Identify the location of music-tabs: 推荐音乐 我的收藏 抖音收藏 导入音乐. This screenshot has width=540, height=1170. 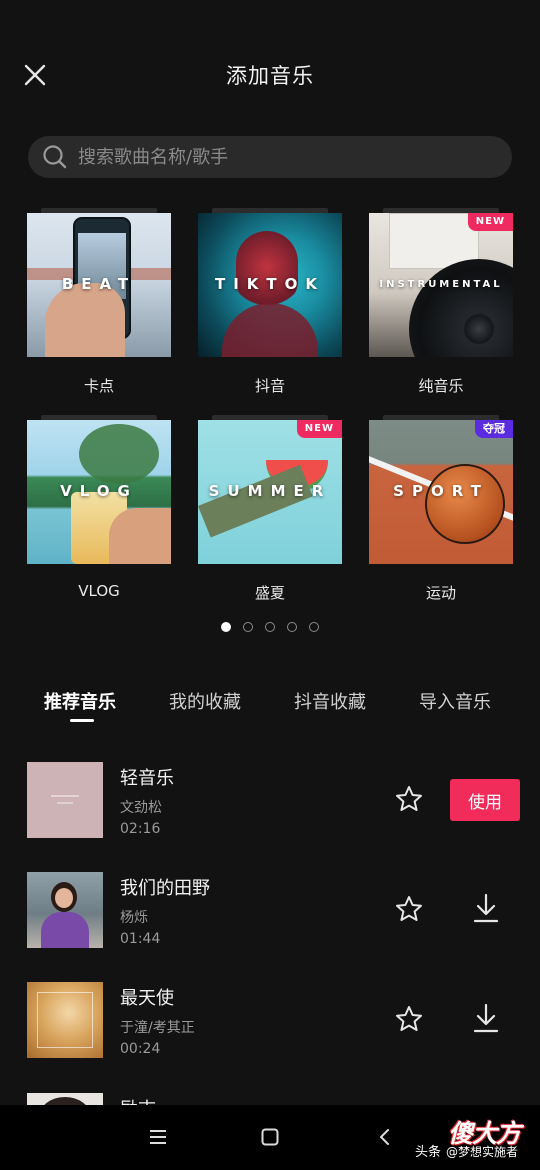
(270, 708).